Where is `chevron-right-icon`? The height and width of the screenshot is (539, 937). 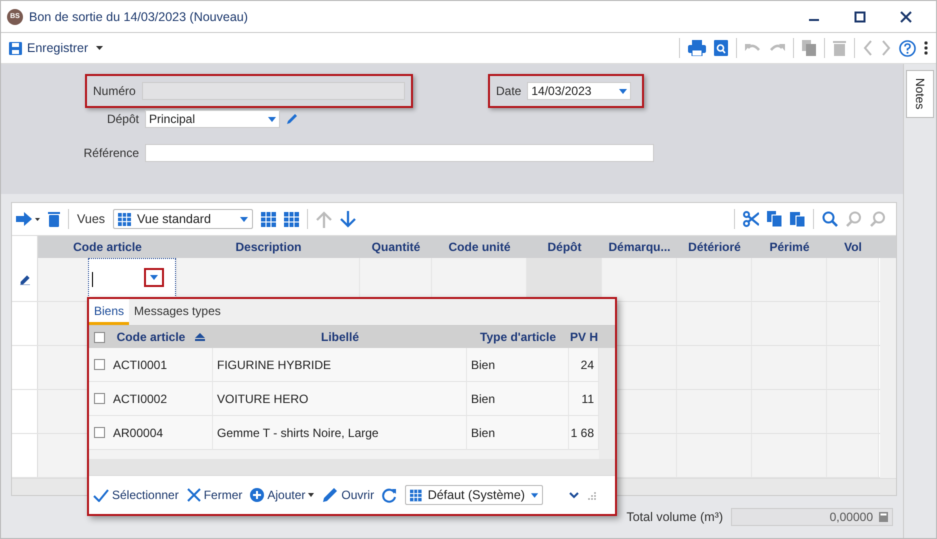 chevron-right-icon is located at coordinates (886, 48).